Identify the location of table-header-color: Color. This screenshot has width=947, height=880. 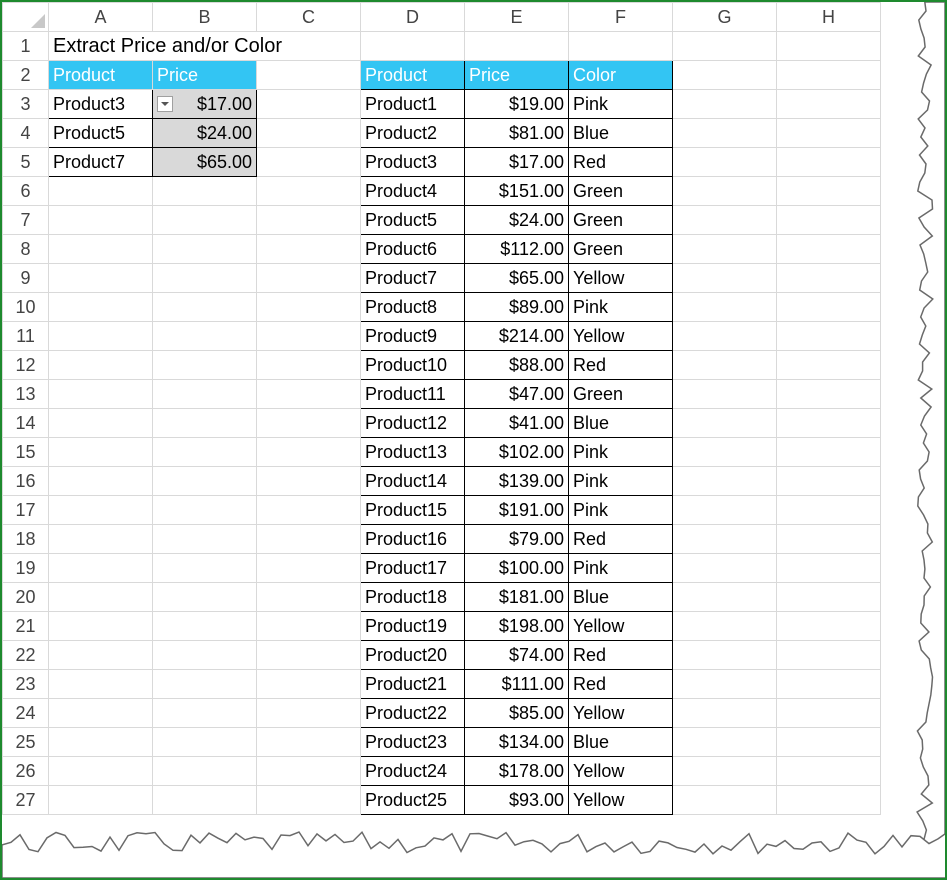
(620, 75).